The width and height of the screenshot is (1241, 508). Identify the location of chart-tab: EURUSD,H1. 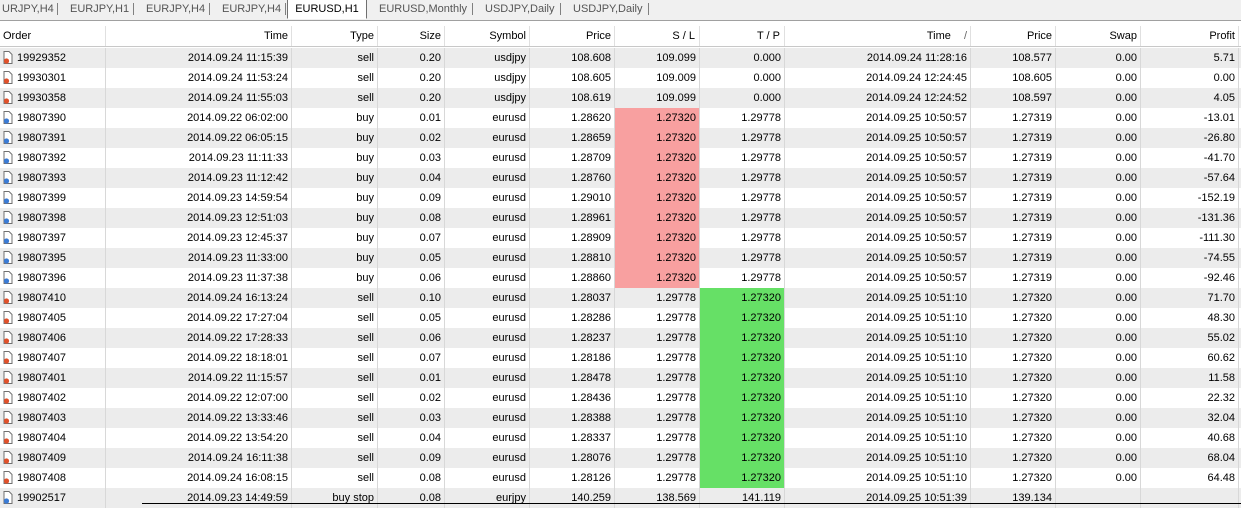
(327, 9).